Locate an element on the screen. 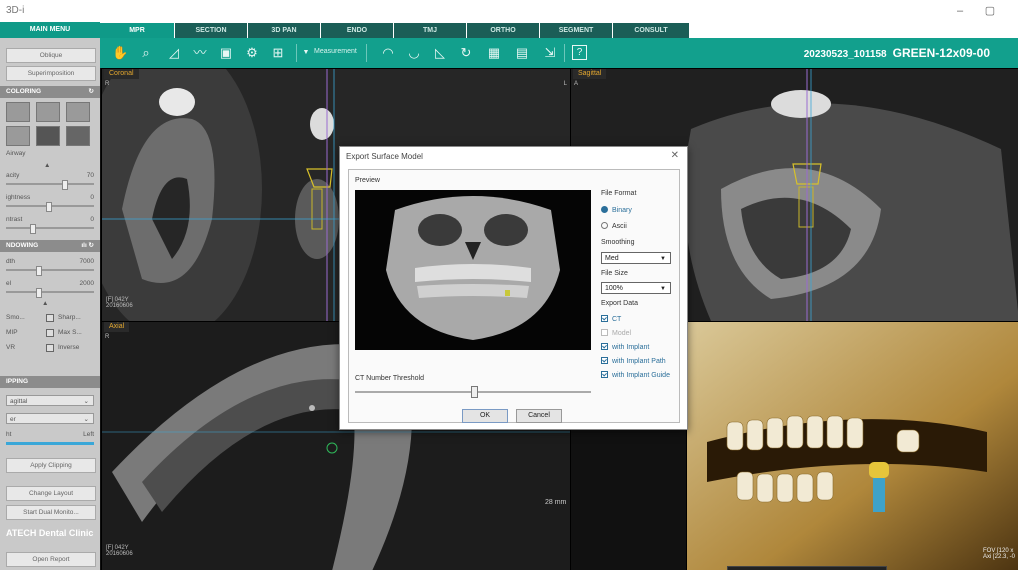 This screenshot has height=576, width=1024. brightness-slider is located at coordinates (50, 207).